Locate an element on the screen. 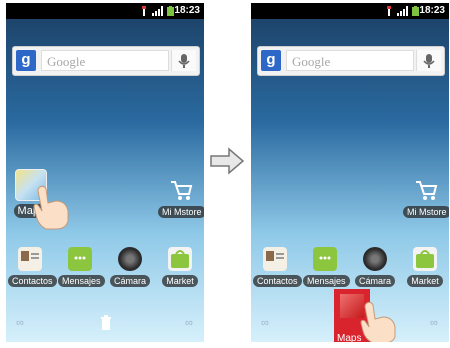  arrow-right-icon is located at coordinates (227, 163).